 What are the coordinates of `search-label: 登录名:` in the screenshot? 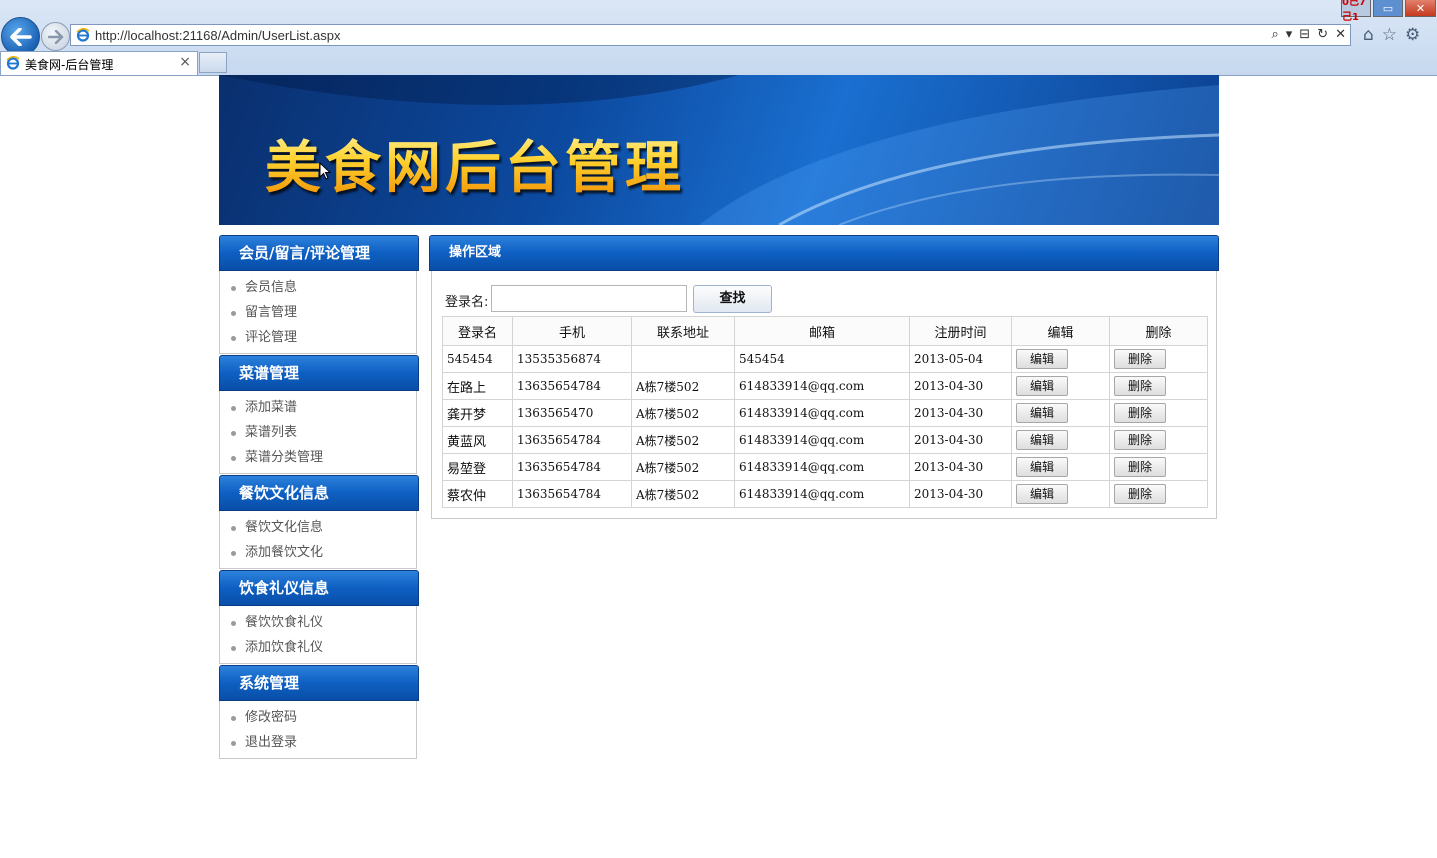 It's located at (467, 302).